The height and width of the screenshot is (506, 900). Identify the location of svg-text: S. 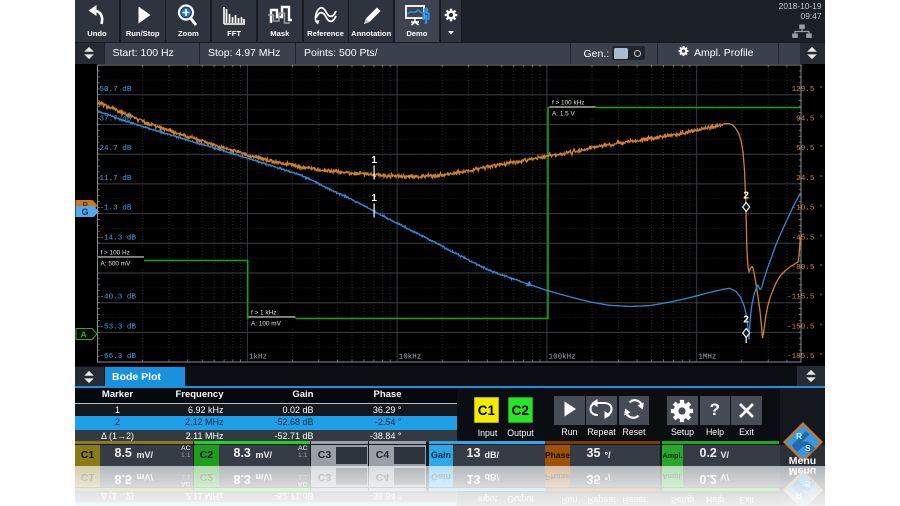
(808, 448).